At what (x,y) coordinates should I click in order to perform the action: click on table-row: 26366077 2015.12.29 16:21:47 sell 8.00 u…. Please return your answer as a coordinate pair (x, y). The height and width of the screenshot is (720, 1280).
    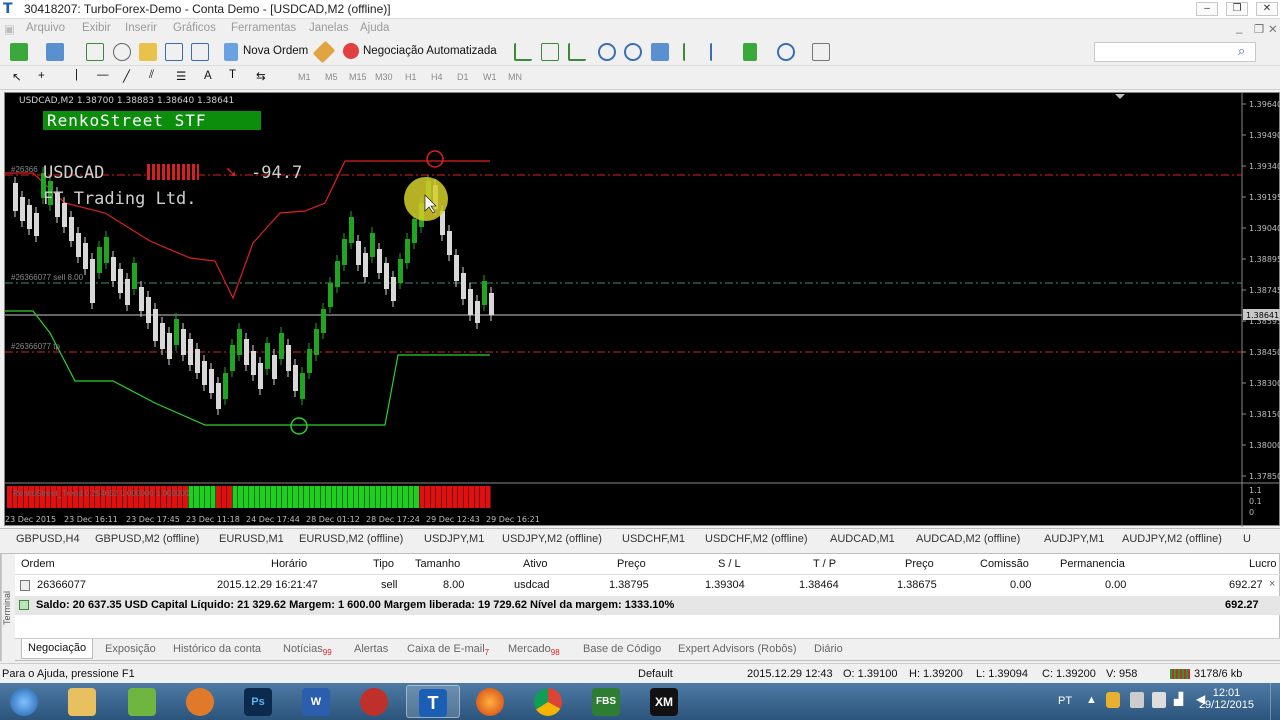
    Looking at the image, I should click on (647, 585).